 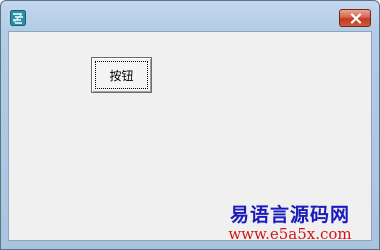 I want to click on watermark: 易语言源码网 www.e5a5x.com, so click(x=290, y=223).